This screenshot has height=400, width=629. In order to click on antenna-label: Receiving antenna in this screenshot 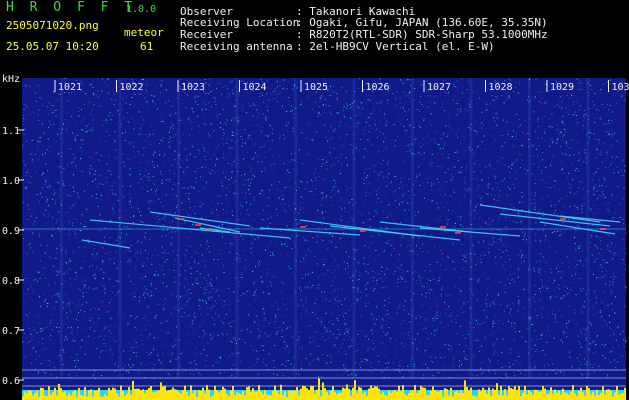, I will do `click(236, 46)`.